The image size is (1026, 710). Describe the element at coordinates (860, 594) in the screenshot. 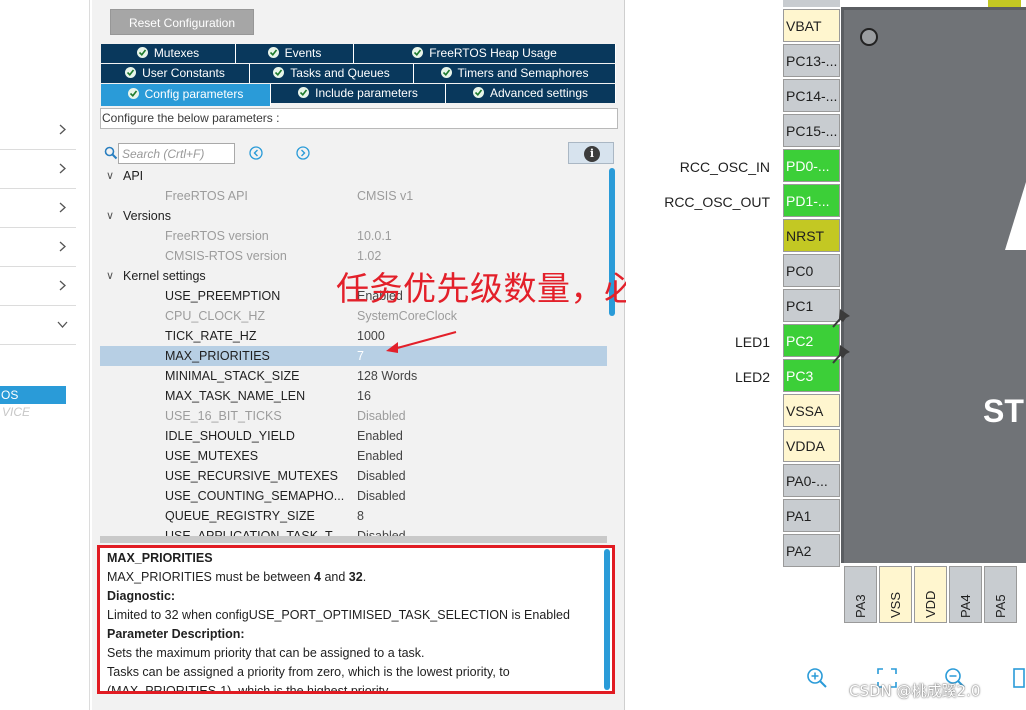

I see `pin-pa3: PA3` at that location.